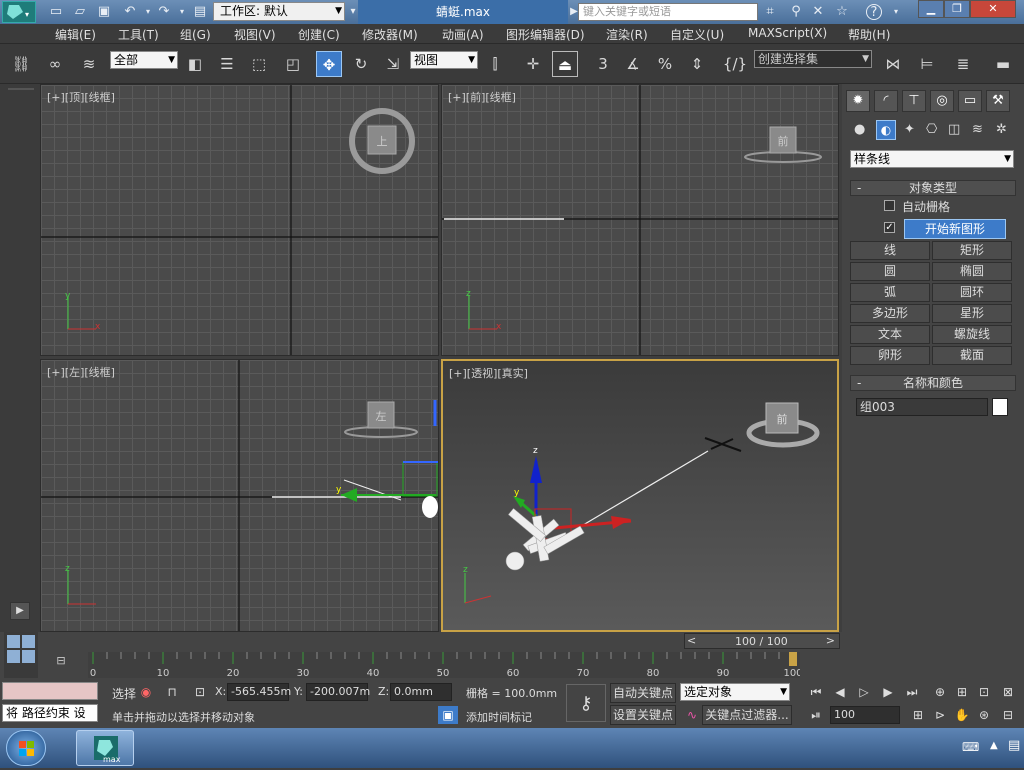 The height and width of the screenshot is (770, 1024). What do you see at coordinates (933, 383) in the screenshot?
I see `name-color-rollout-header: - 名称和颜色` at bounding box center [933, 383].